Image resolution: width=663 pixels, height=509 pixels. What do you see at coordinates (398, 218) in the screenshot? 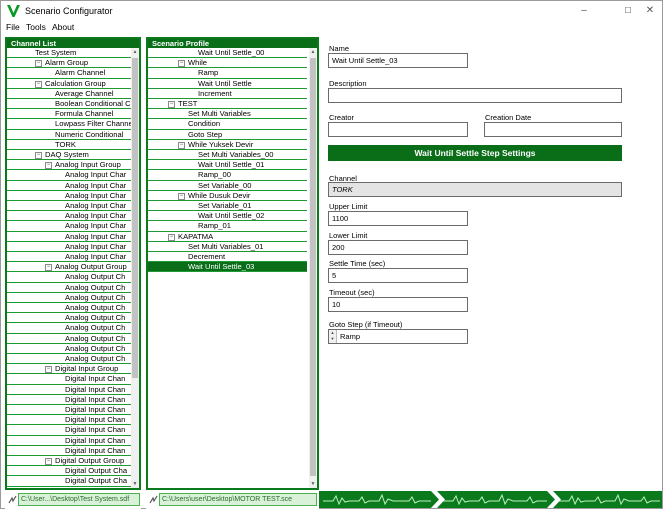
I see `upper-limit-input: 1100` at bounding box center [398, 218].